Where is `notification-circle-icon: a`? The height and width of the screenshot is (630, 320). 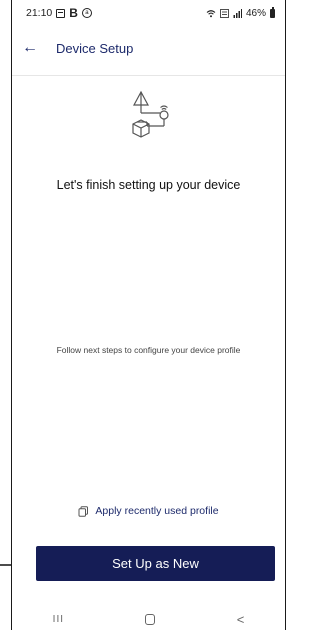 notification-circle-icon: a is located at coordinates (86, 13).